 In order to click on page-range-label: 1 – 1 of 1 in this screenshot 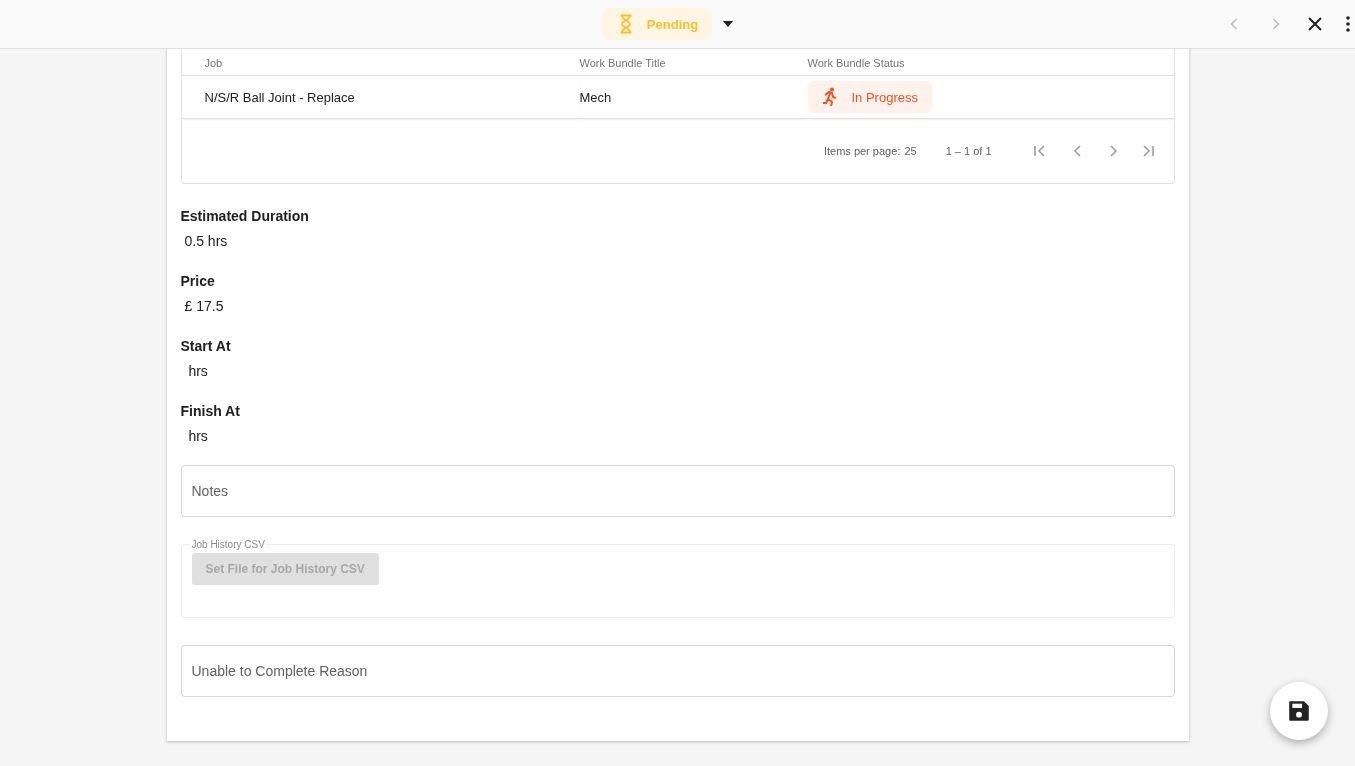, I will do `click(968, 151)`.